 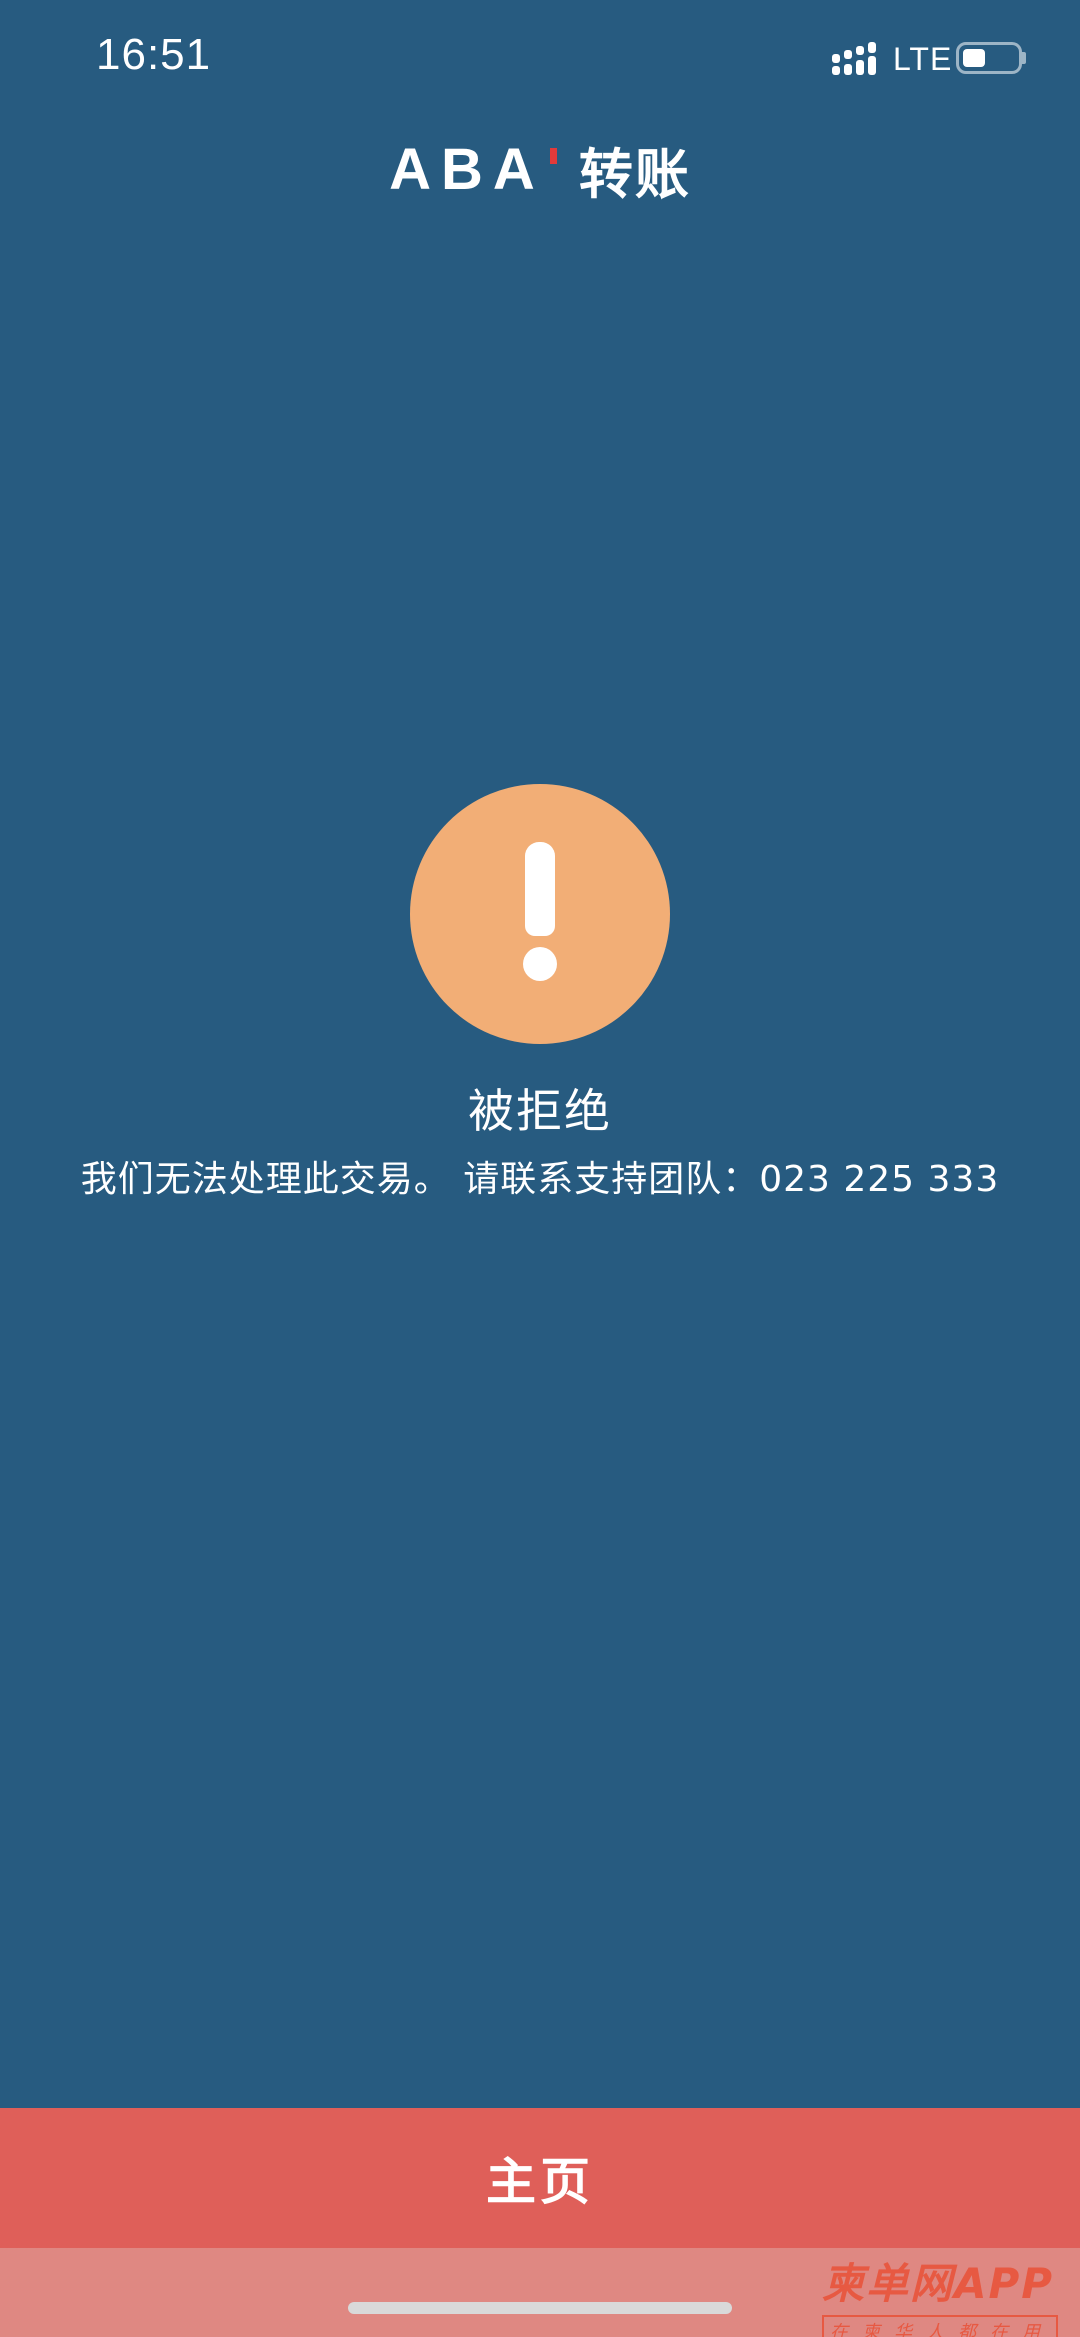 What do you see at coordinates (540, 889) in the screenshot?
I see `exclamation-bar` at bounding box center [540, 889].